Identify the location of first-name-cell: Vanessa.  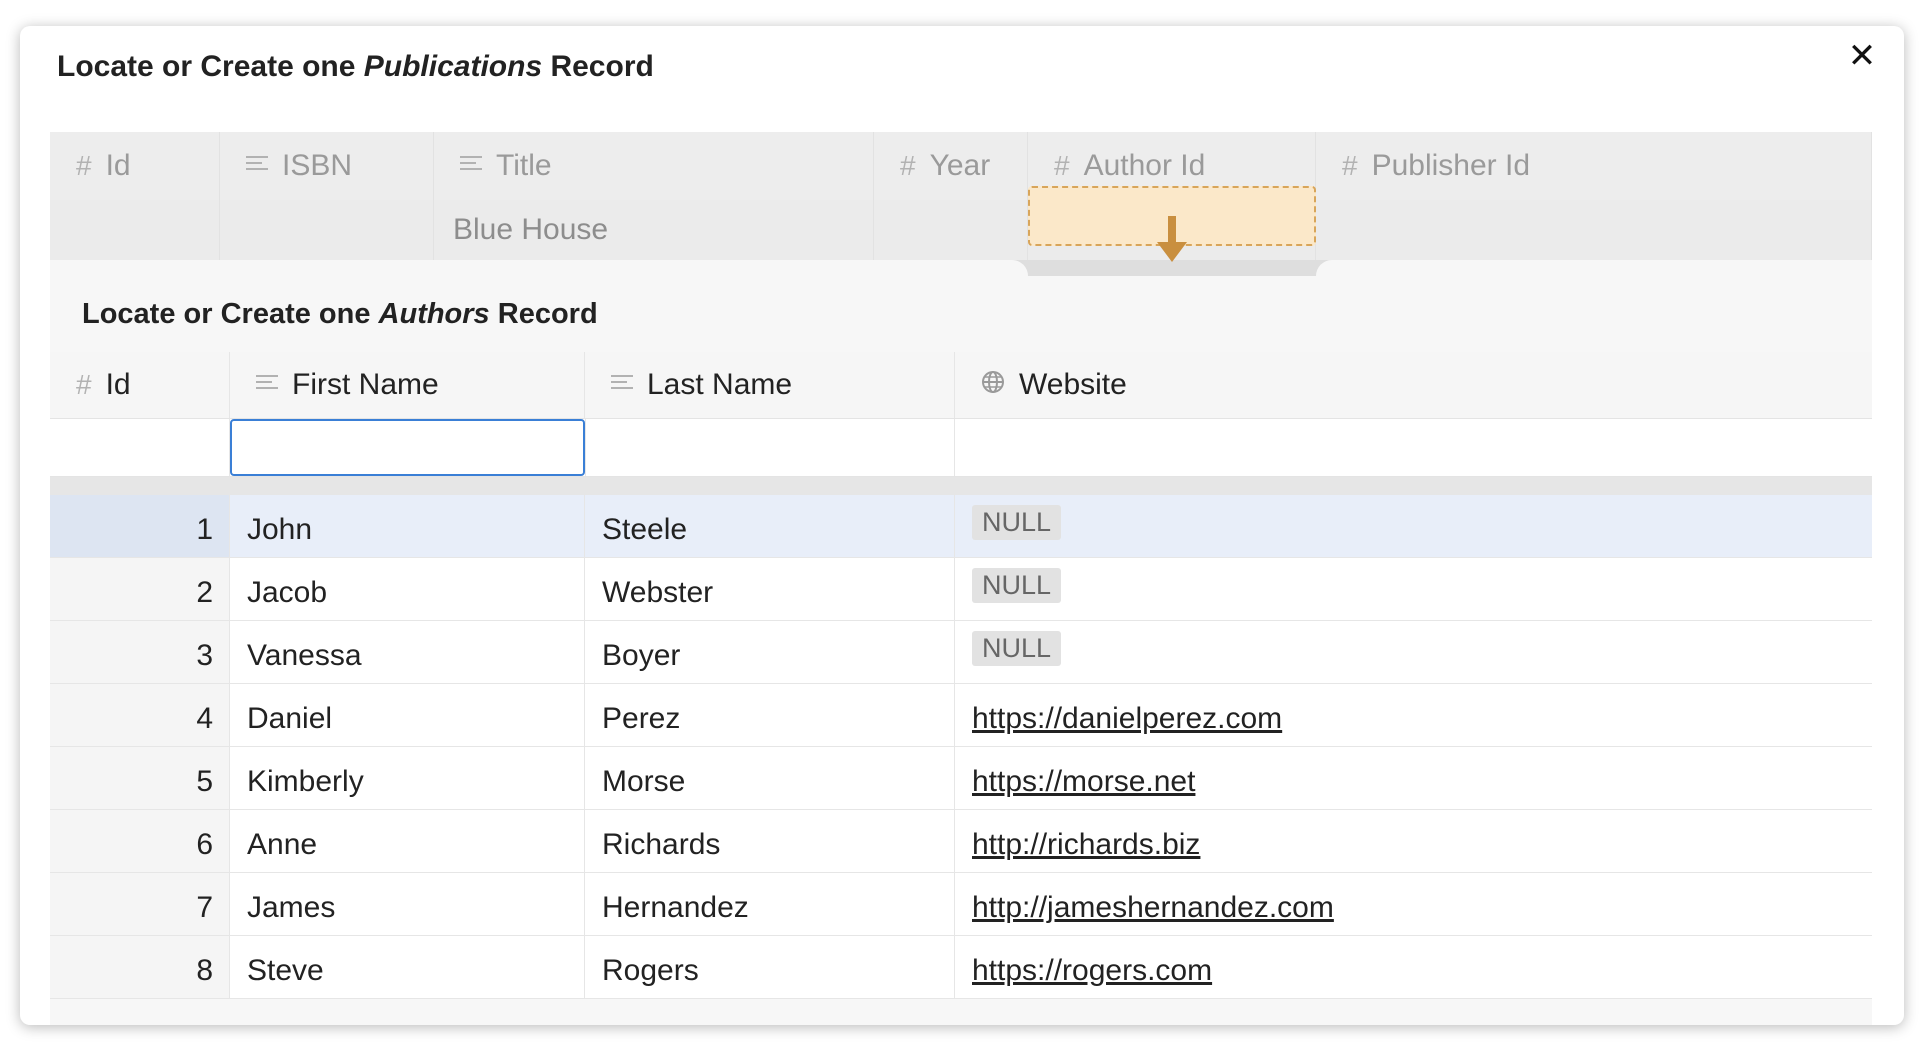
(407, 652).